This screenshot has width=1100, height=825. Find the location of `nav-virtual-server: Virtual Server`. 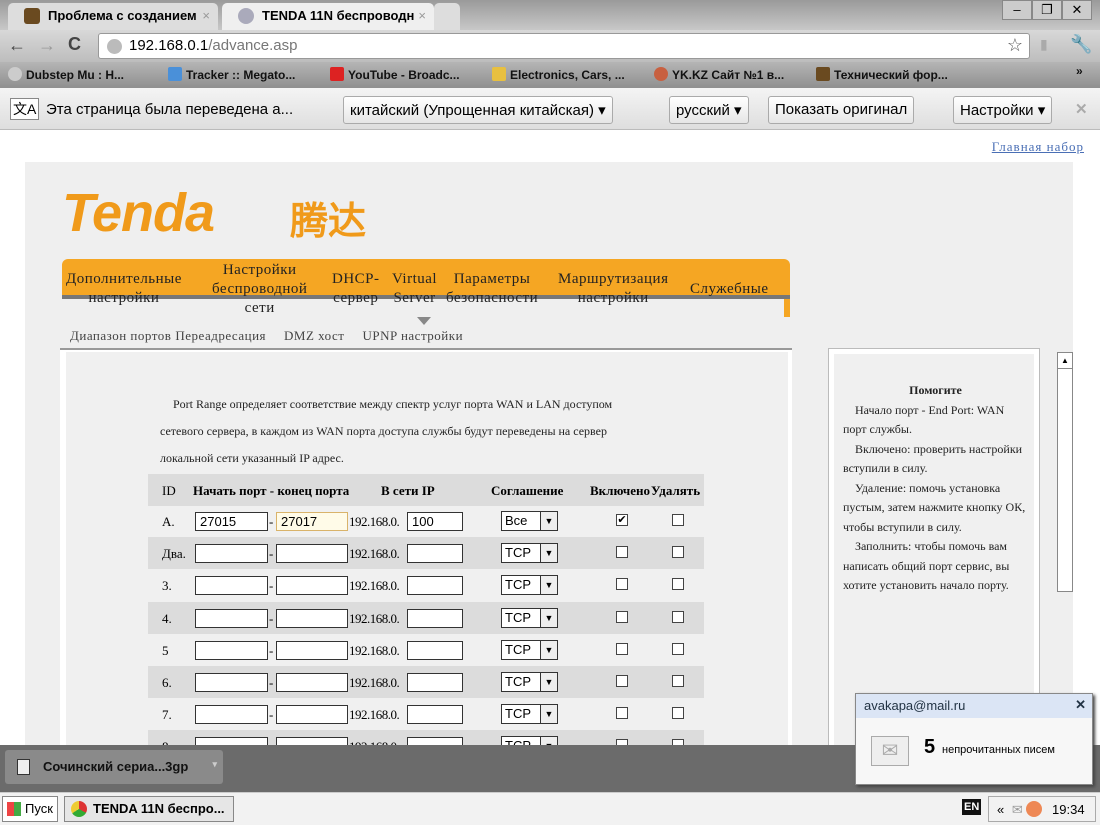

nav-virtual-server: Virtual Server is located at coordinates (414, 289).